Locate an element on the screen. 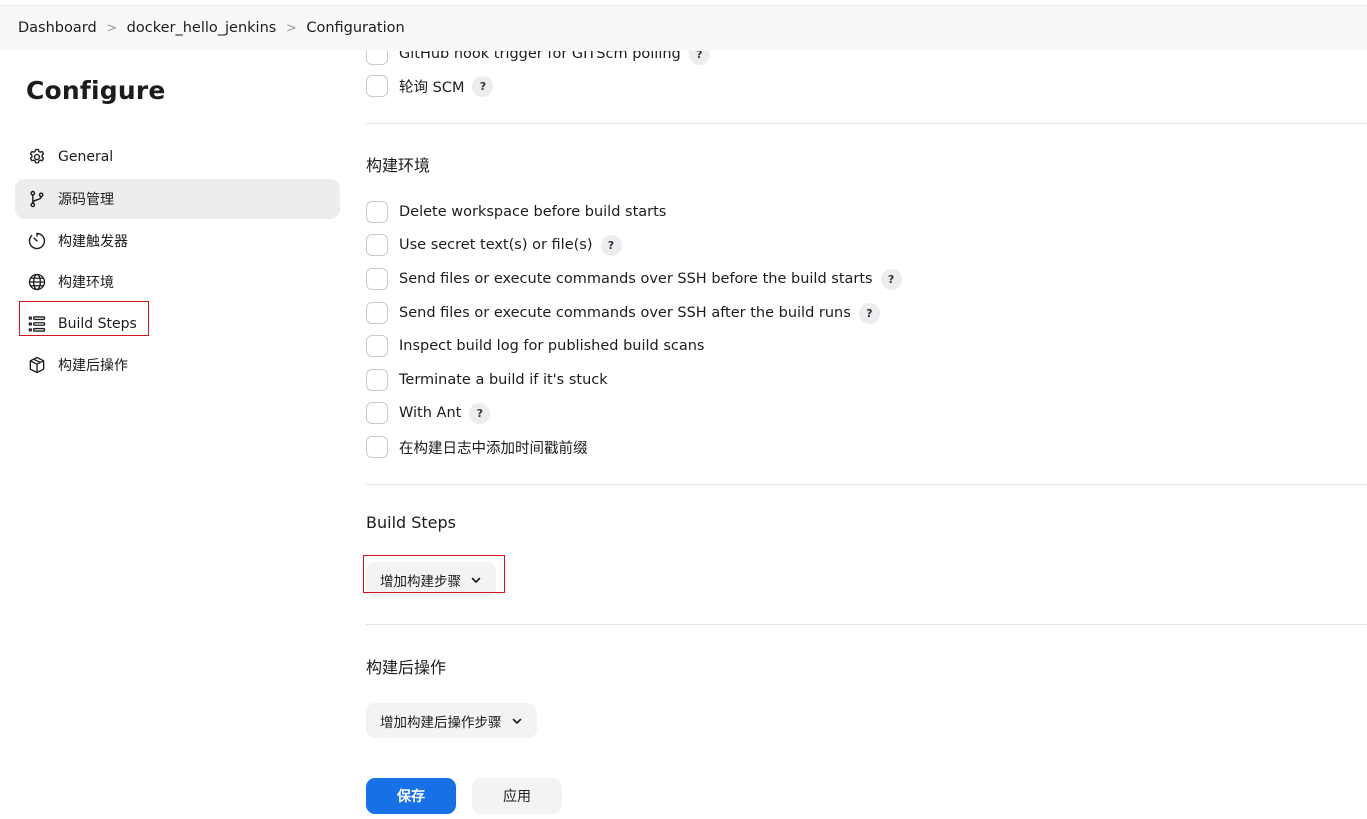 This screenshot has height=819, width=1367. branch-icon is located at coordinates (37, 199).